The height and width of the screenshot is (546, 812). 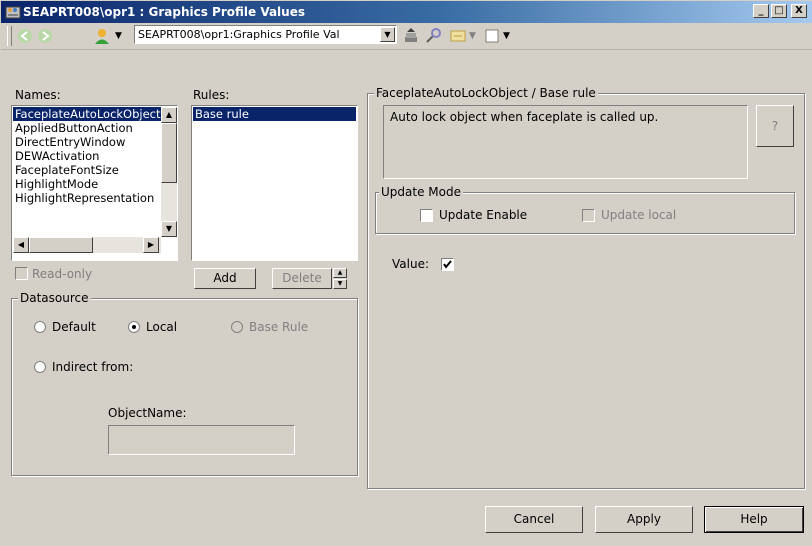 I want to click on rules-listbox: Base rule, so click(x=274, y=183).